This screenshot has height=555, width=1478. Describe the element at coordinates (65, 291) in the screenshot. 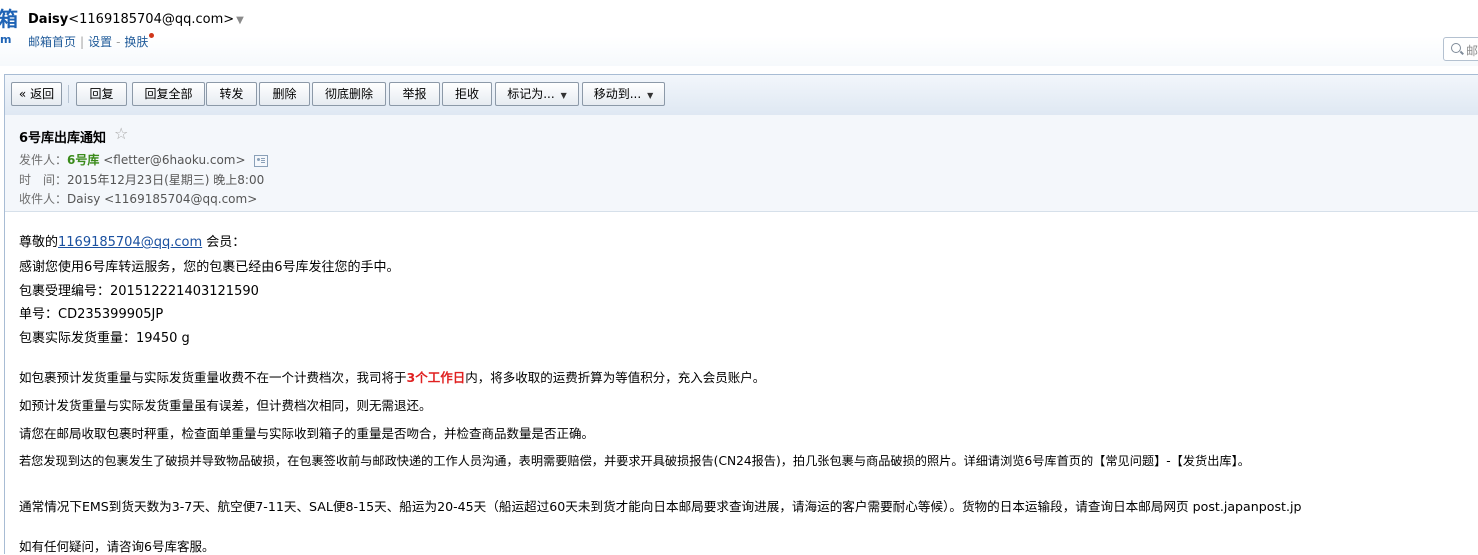

I see `acceptance-number-label: 包裹受理编号：` at that location.